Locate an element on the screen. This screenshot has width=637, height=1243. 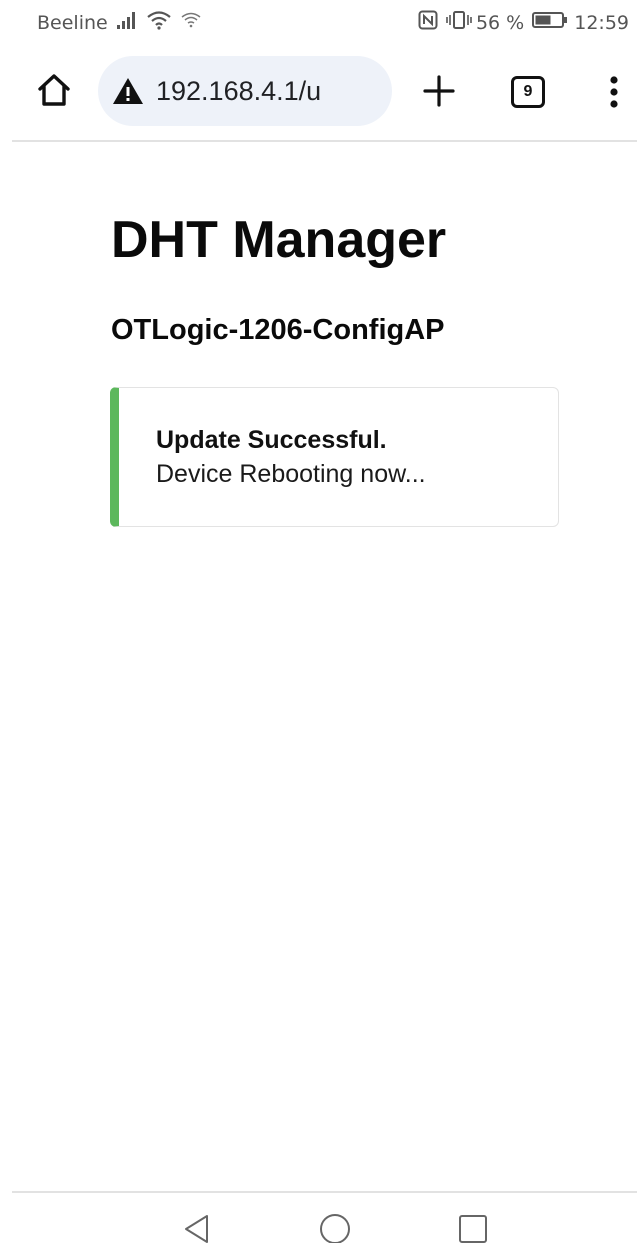
recents-button is located at coordinates (473, 1227).